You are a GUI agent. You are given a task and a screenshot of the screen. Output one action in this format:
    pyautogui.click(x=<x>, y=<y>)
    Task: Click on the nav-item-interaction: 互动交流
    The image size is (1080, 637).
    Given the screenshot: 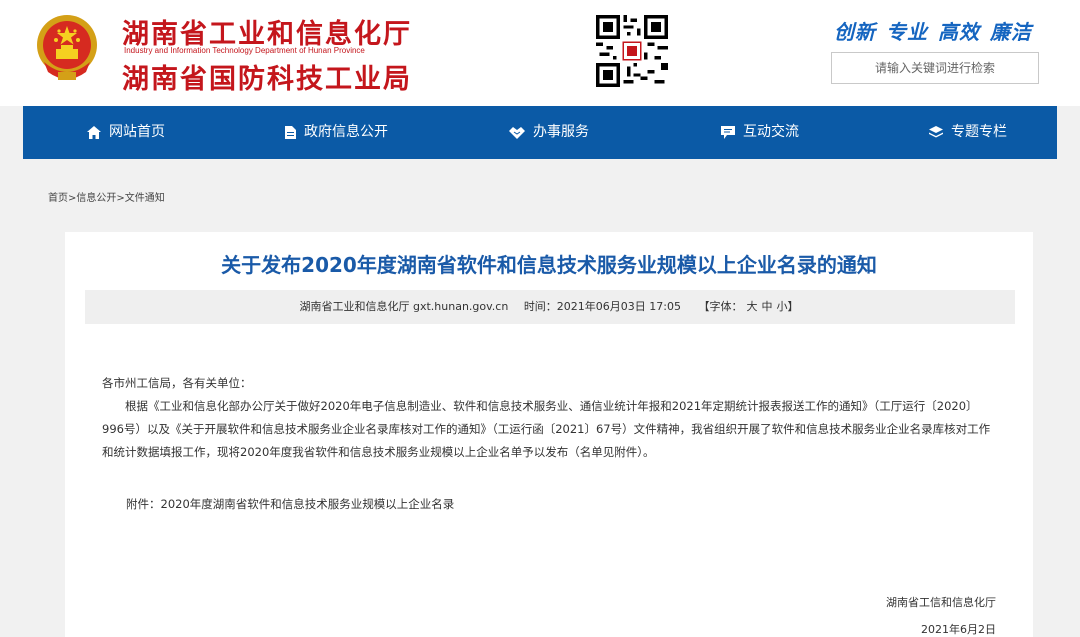 What is the action you would take?
    pyautogui.click(x=760, y=132)
    